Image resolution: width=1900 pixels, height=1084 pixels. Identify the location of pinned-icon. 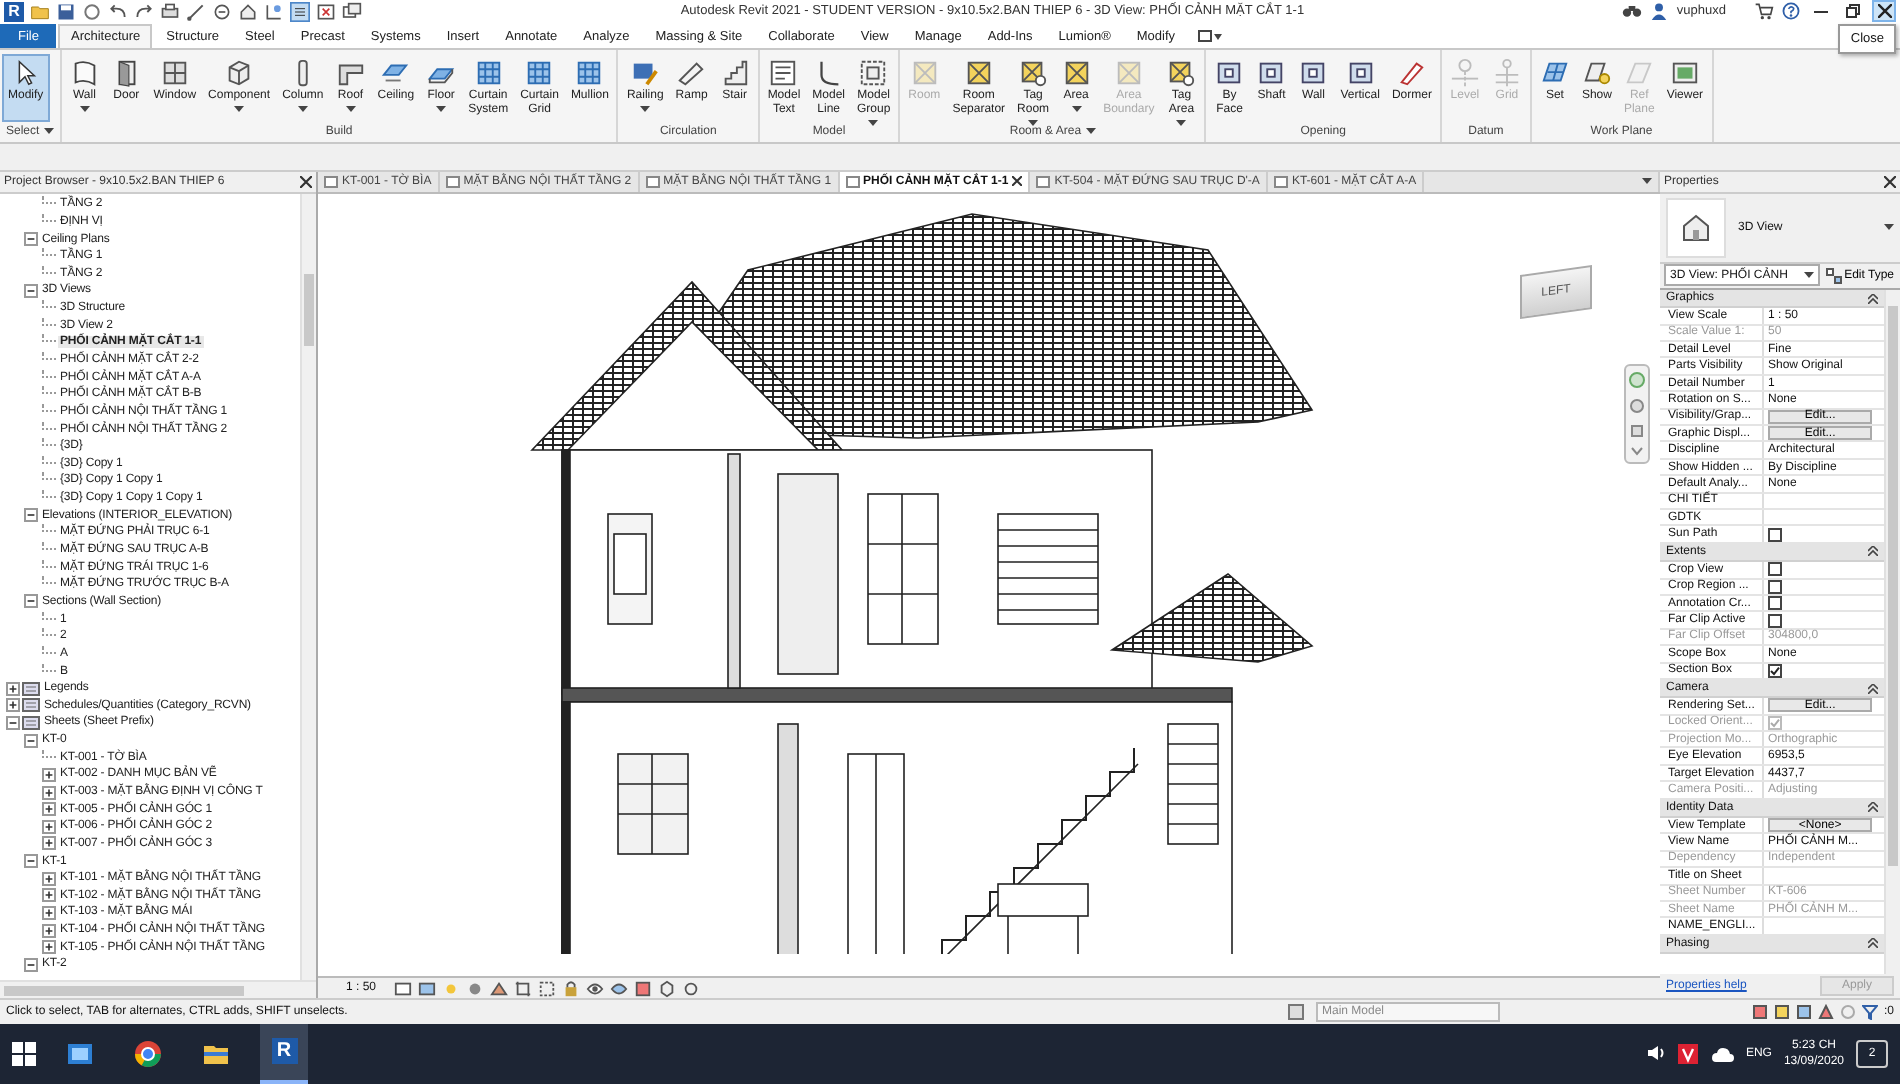
(1803, 1012).